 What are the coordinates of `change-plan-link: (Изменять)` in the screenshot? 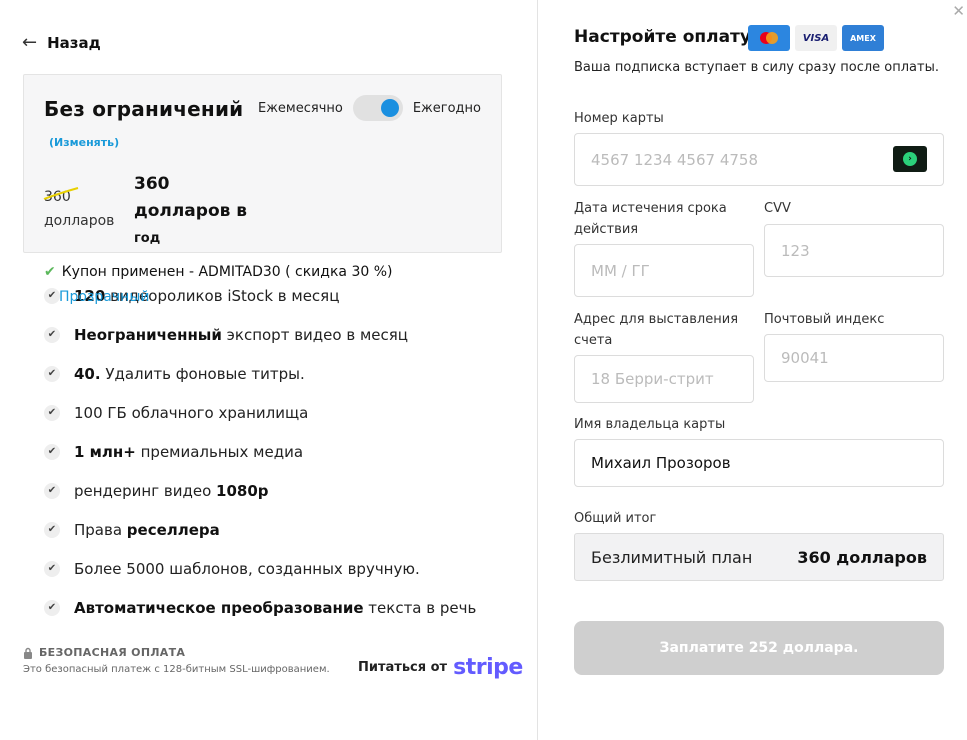 It's located at (84, 142).